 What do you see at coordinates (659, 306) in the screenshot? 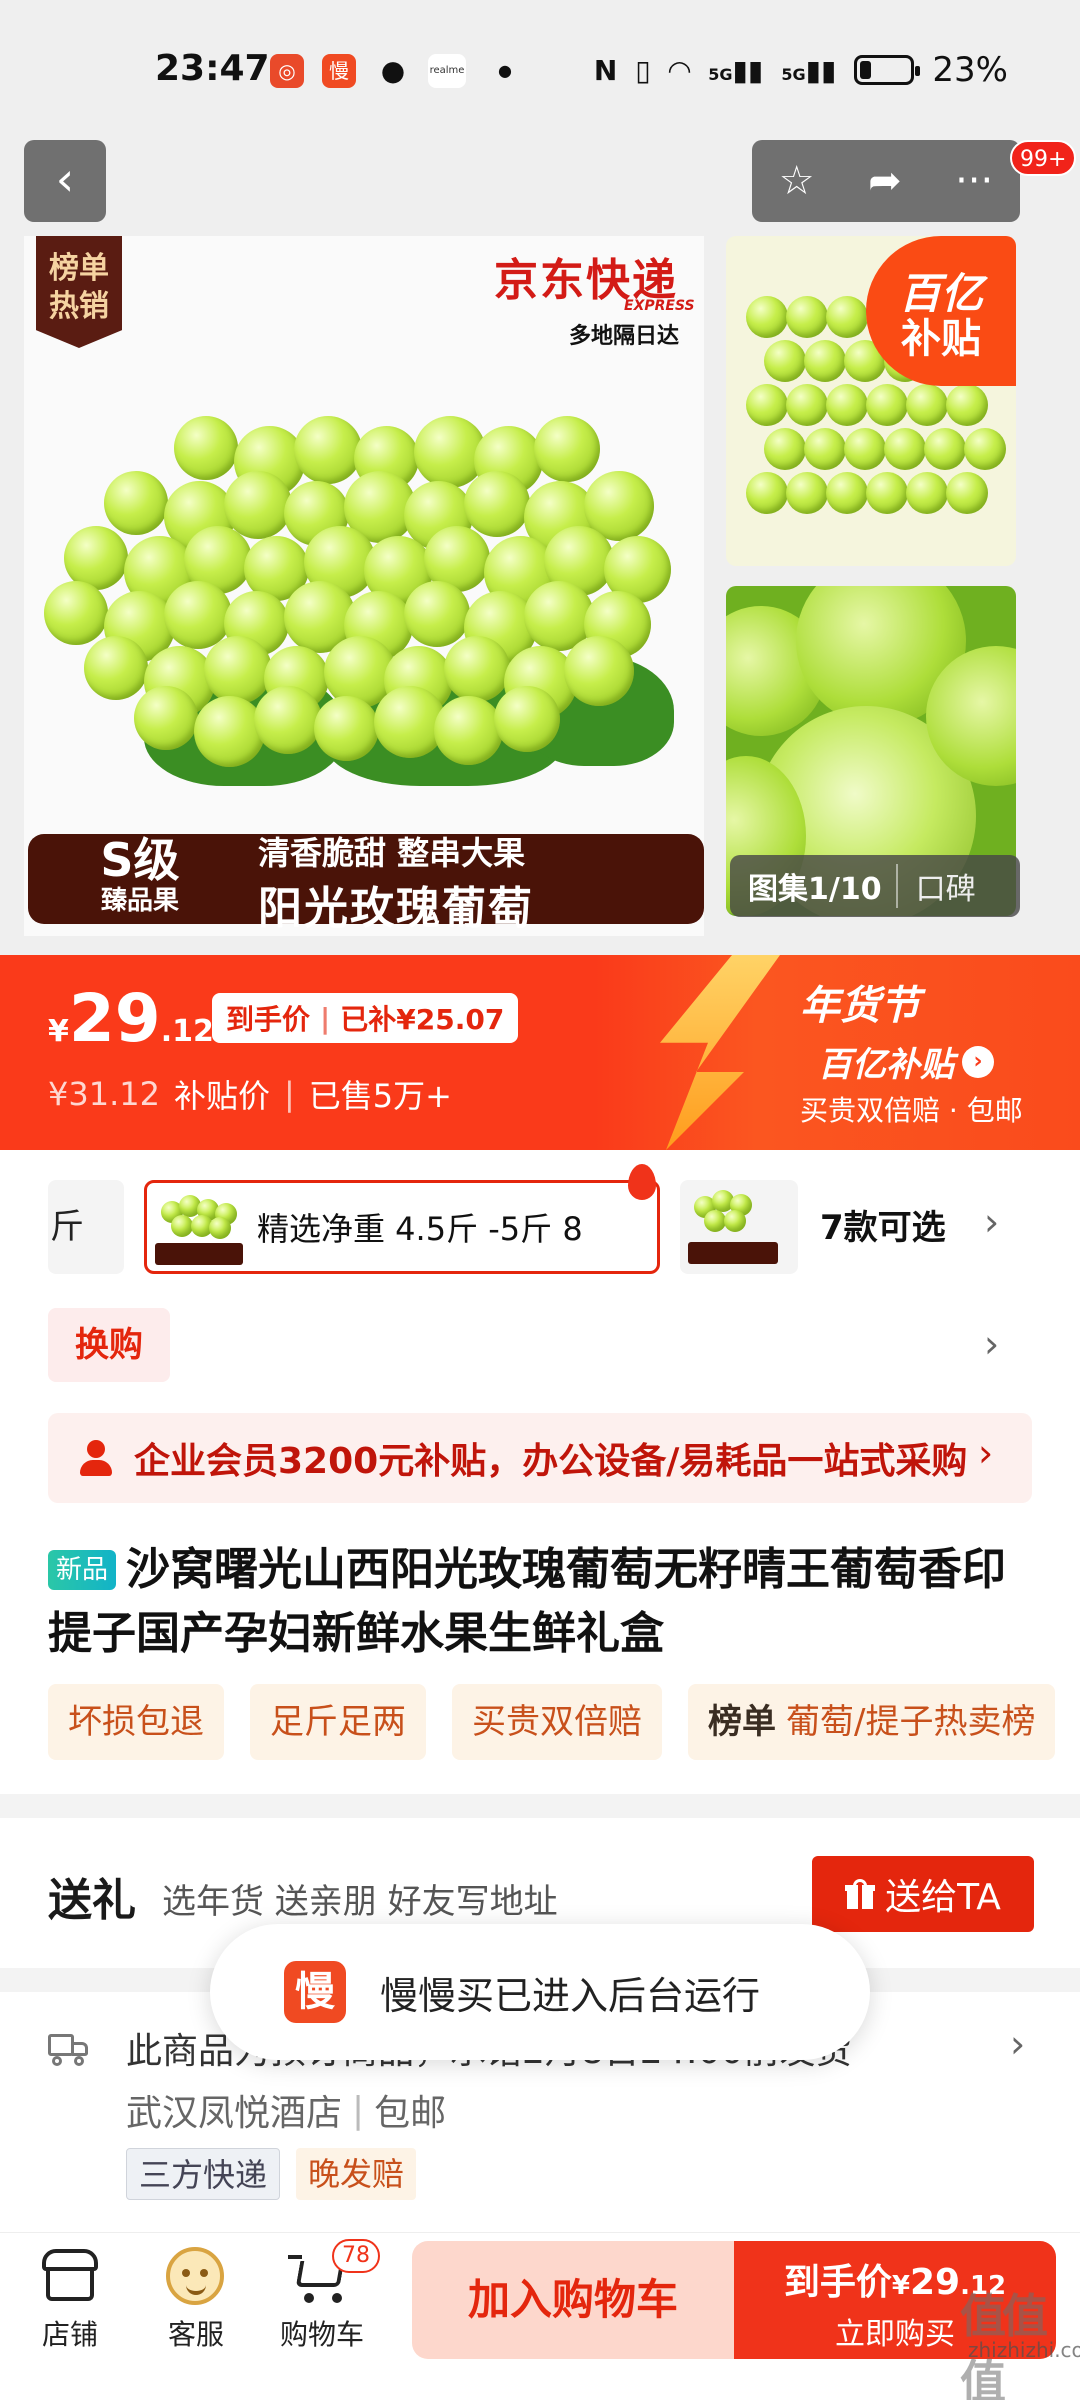
I see `jd-express-en: EXPRESS` at bounding box center [659, 306].